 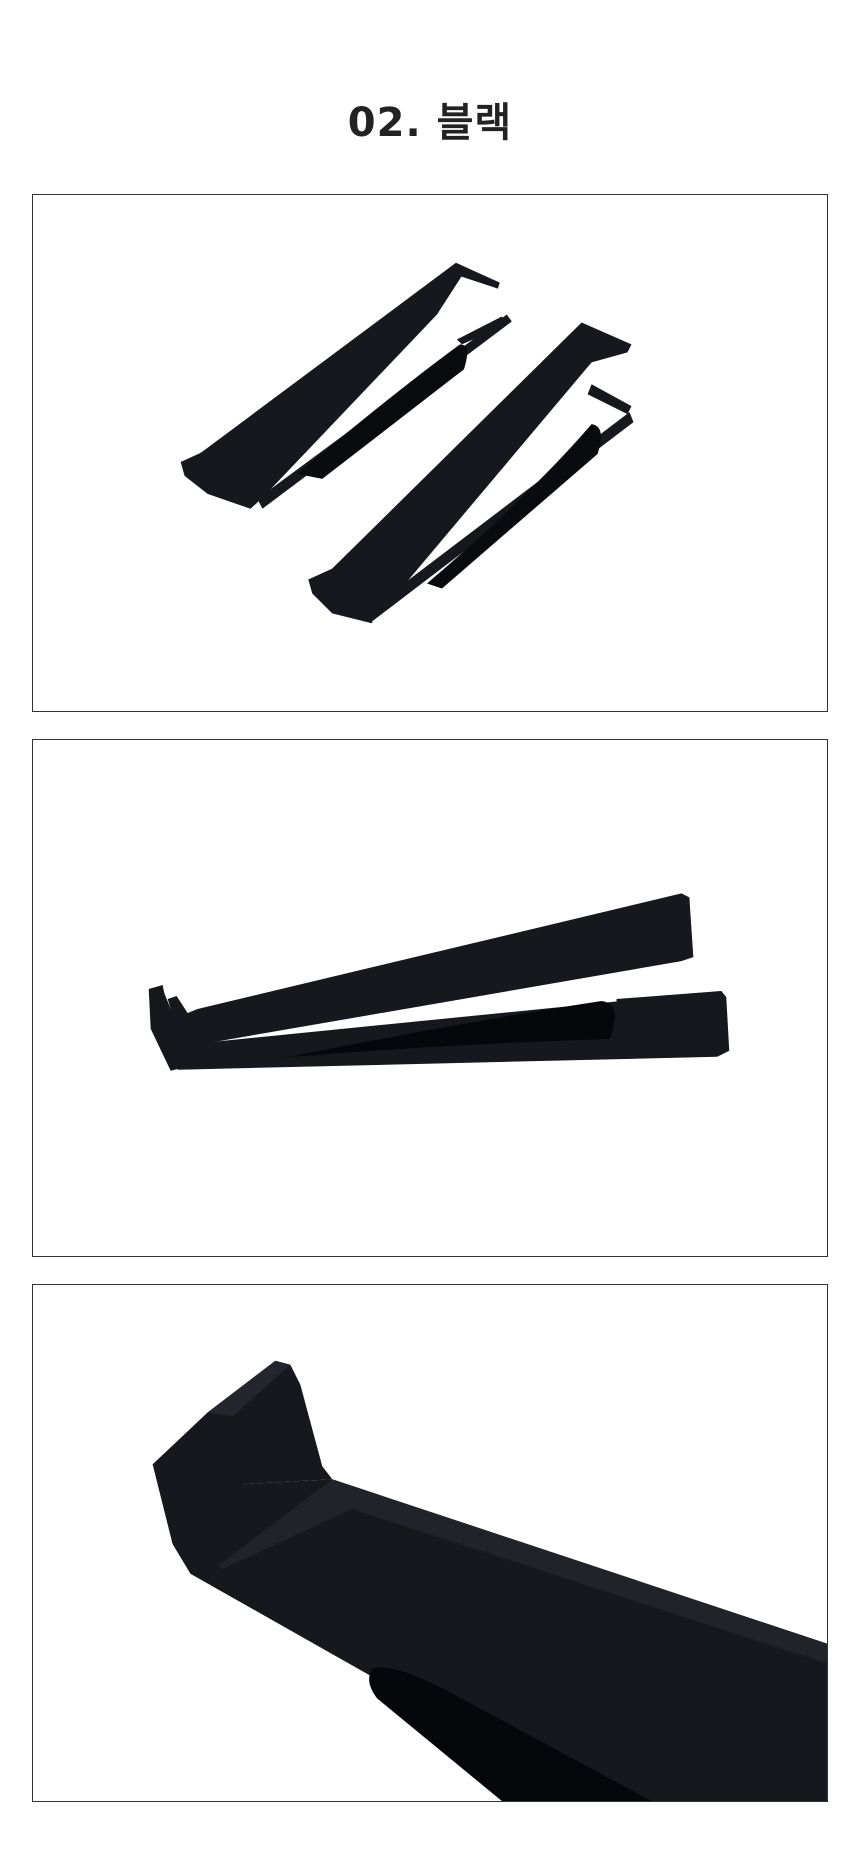 I want to click on two-black-stands-image, so click(x=407, y=443).